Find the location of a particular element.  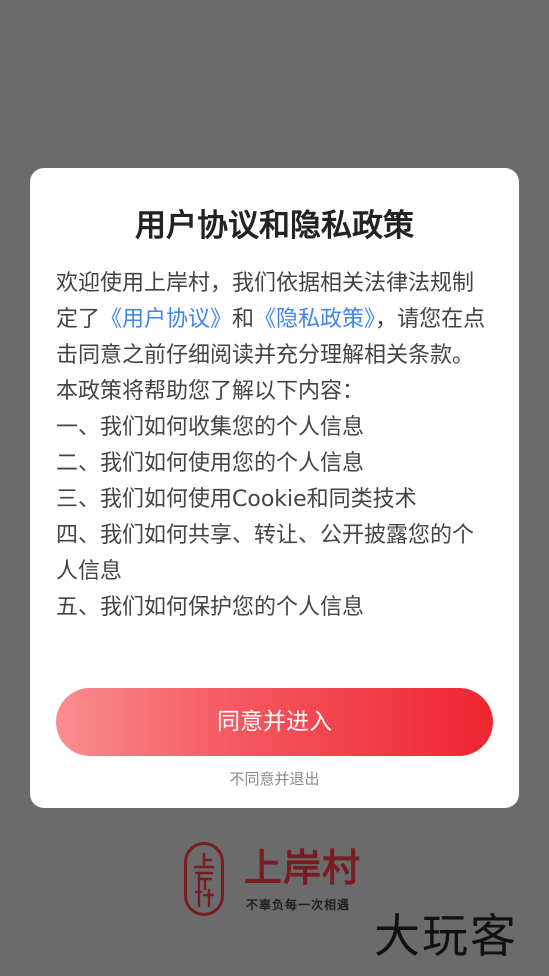

watermark-text: 大玩客 is located at coordinates (446, 936).